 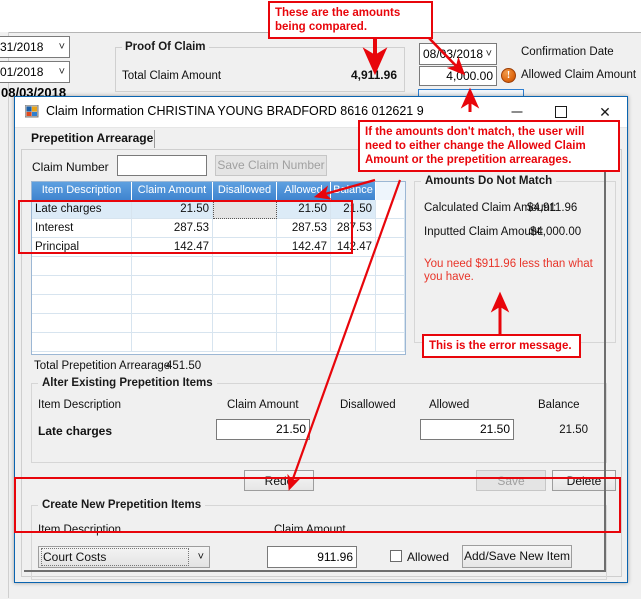 What do you see at coordinates (271, 165) in the screenshot?
I see `save-claim-number-button: Save Claim Number` at bounding box center [271, 165].